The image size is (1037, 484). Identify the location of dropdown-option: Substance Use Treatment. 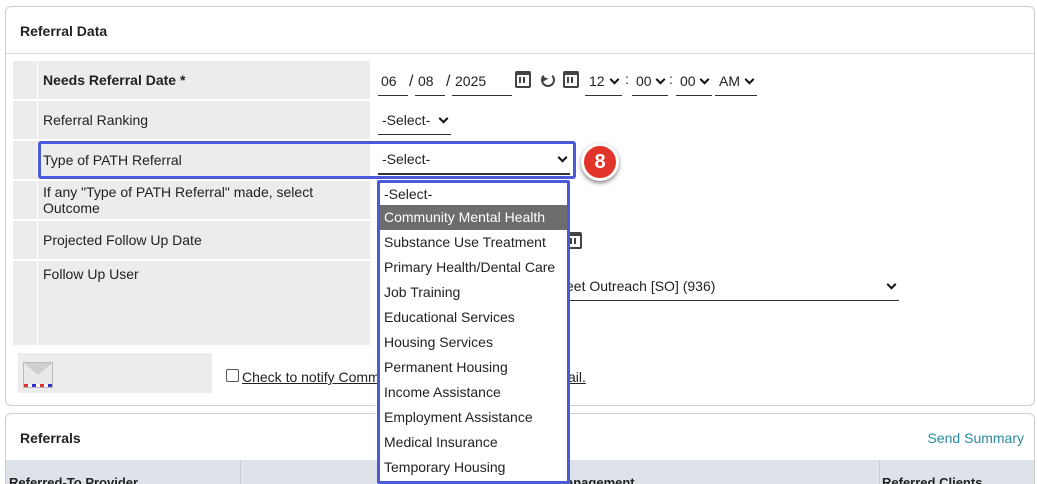
(473, 242).